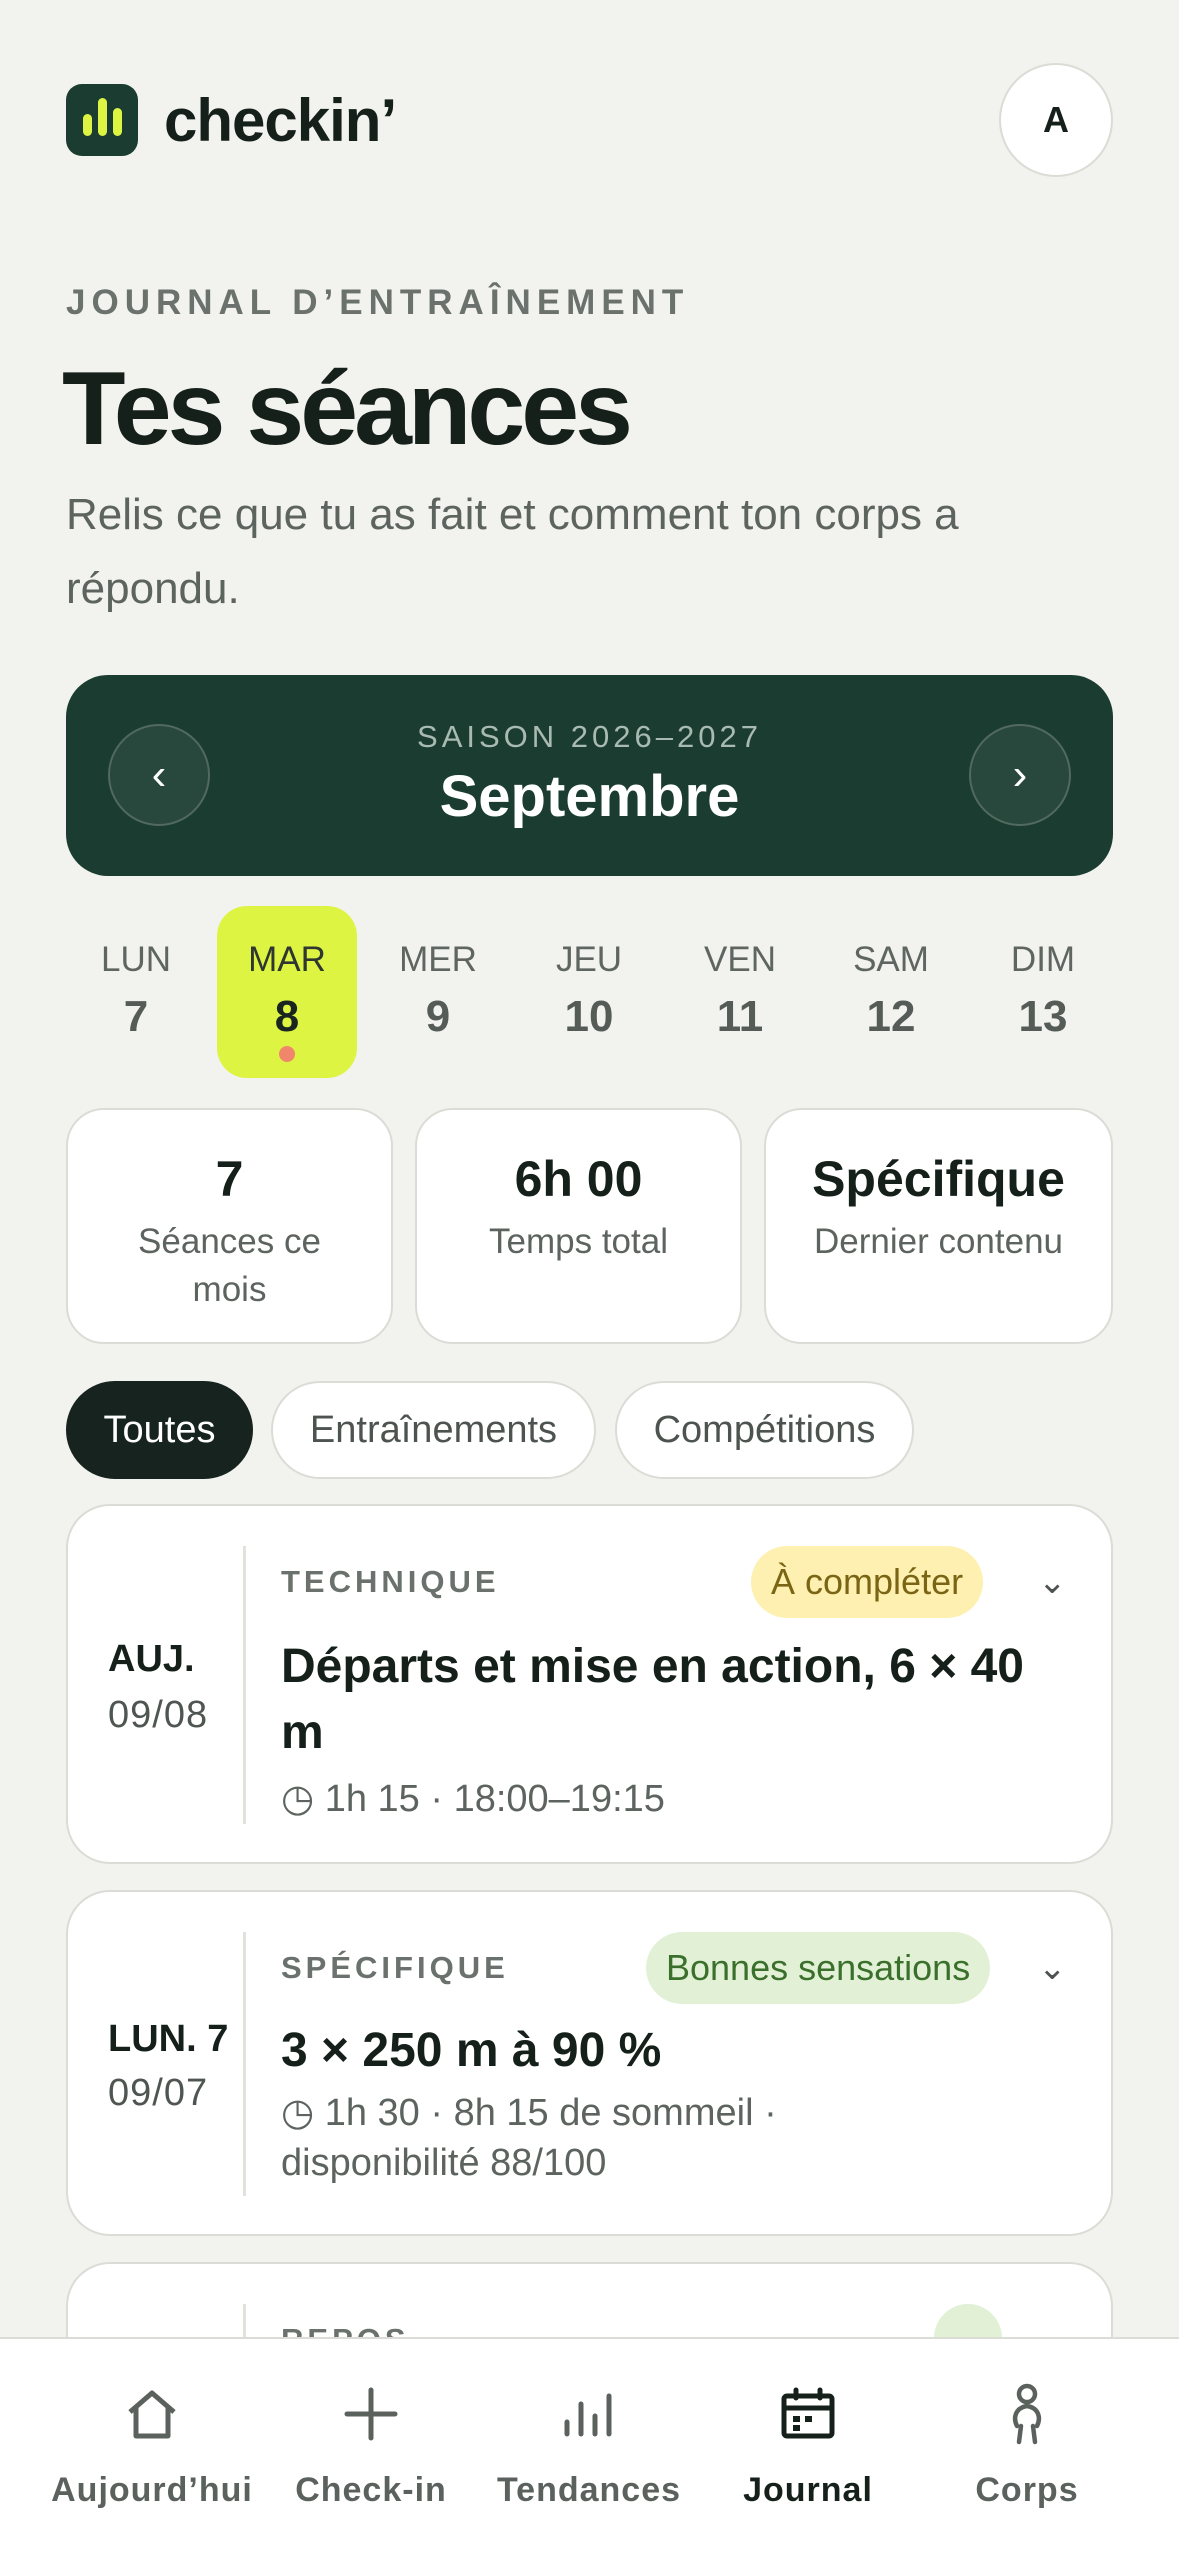 The height and width of the screenshot is (2556, 1179). I want to click on filter-all: Toutes, so click(159, 1430).